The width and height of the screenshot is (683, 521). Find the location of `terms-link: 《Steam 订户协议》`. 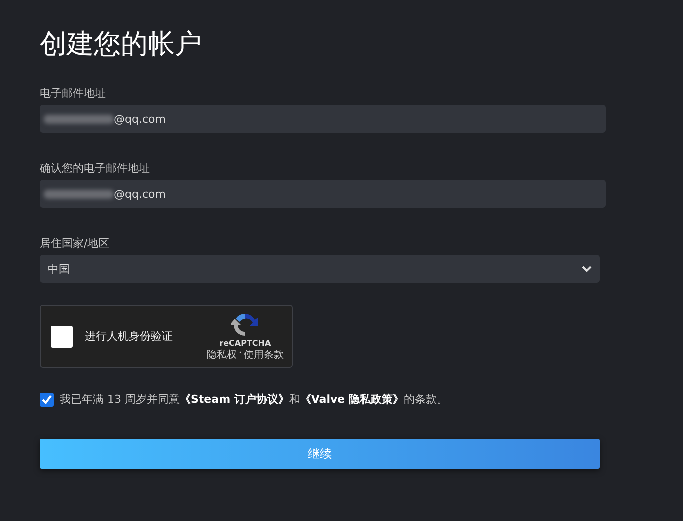

terms-link: 《Steam 订户协议》 is located at coordinates (235, 399).